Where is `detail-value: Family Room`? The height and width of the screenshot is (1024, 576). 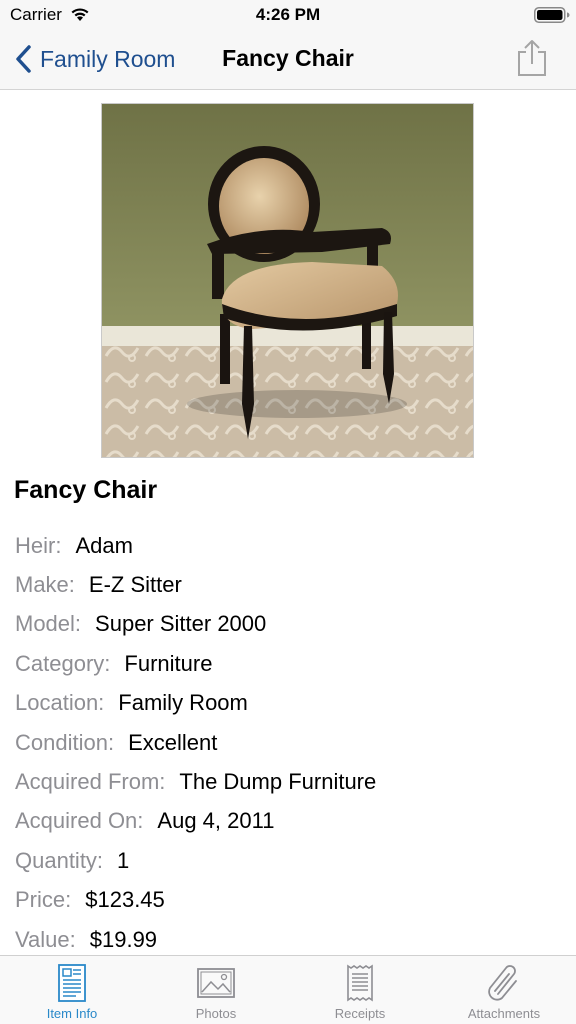 detail-value: Family Room is located at coordinates (183, 703).